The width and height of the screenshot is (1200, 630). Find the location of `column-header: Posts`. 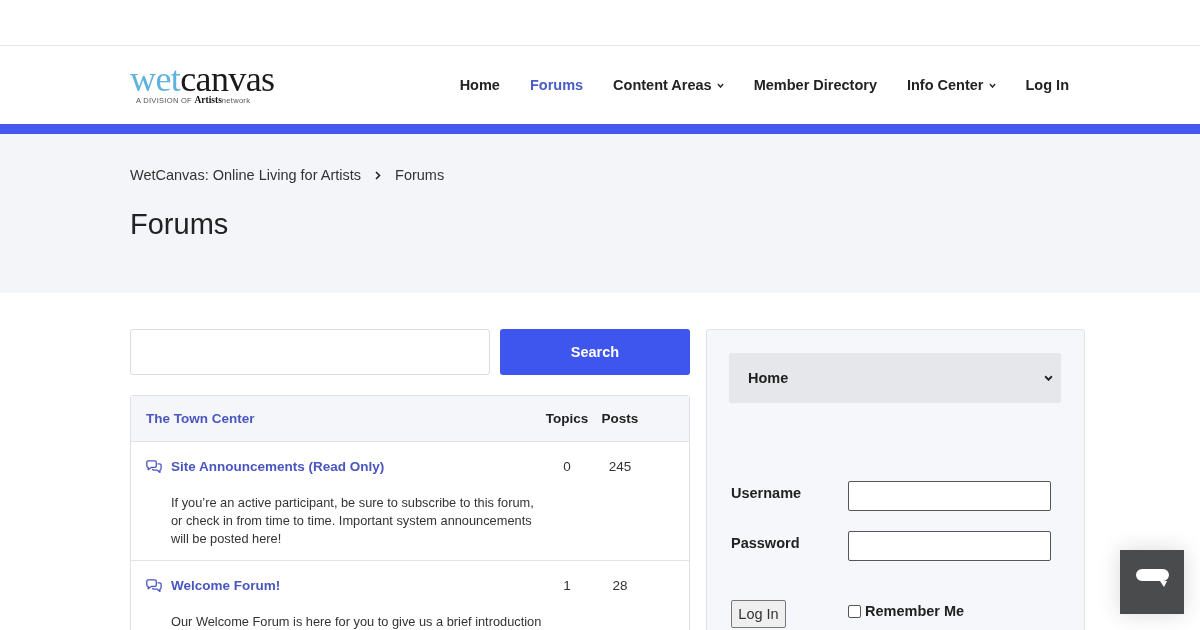

column-header: Posts is located at coordinates (620, 418).